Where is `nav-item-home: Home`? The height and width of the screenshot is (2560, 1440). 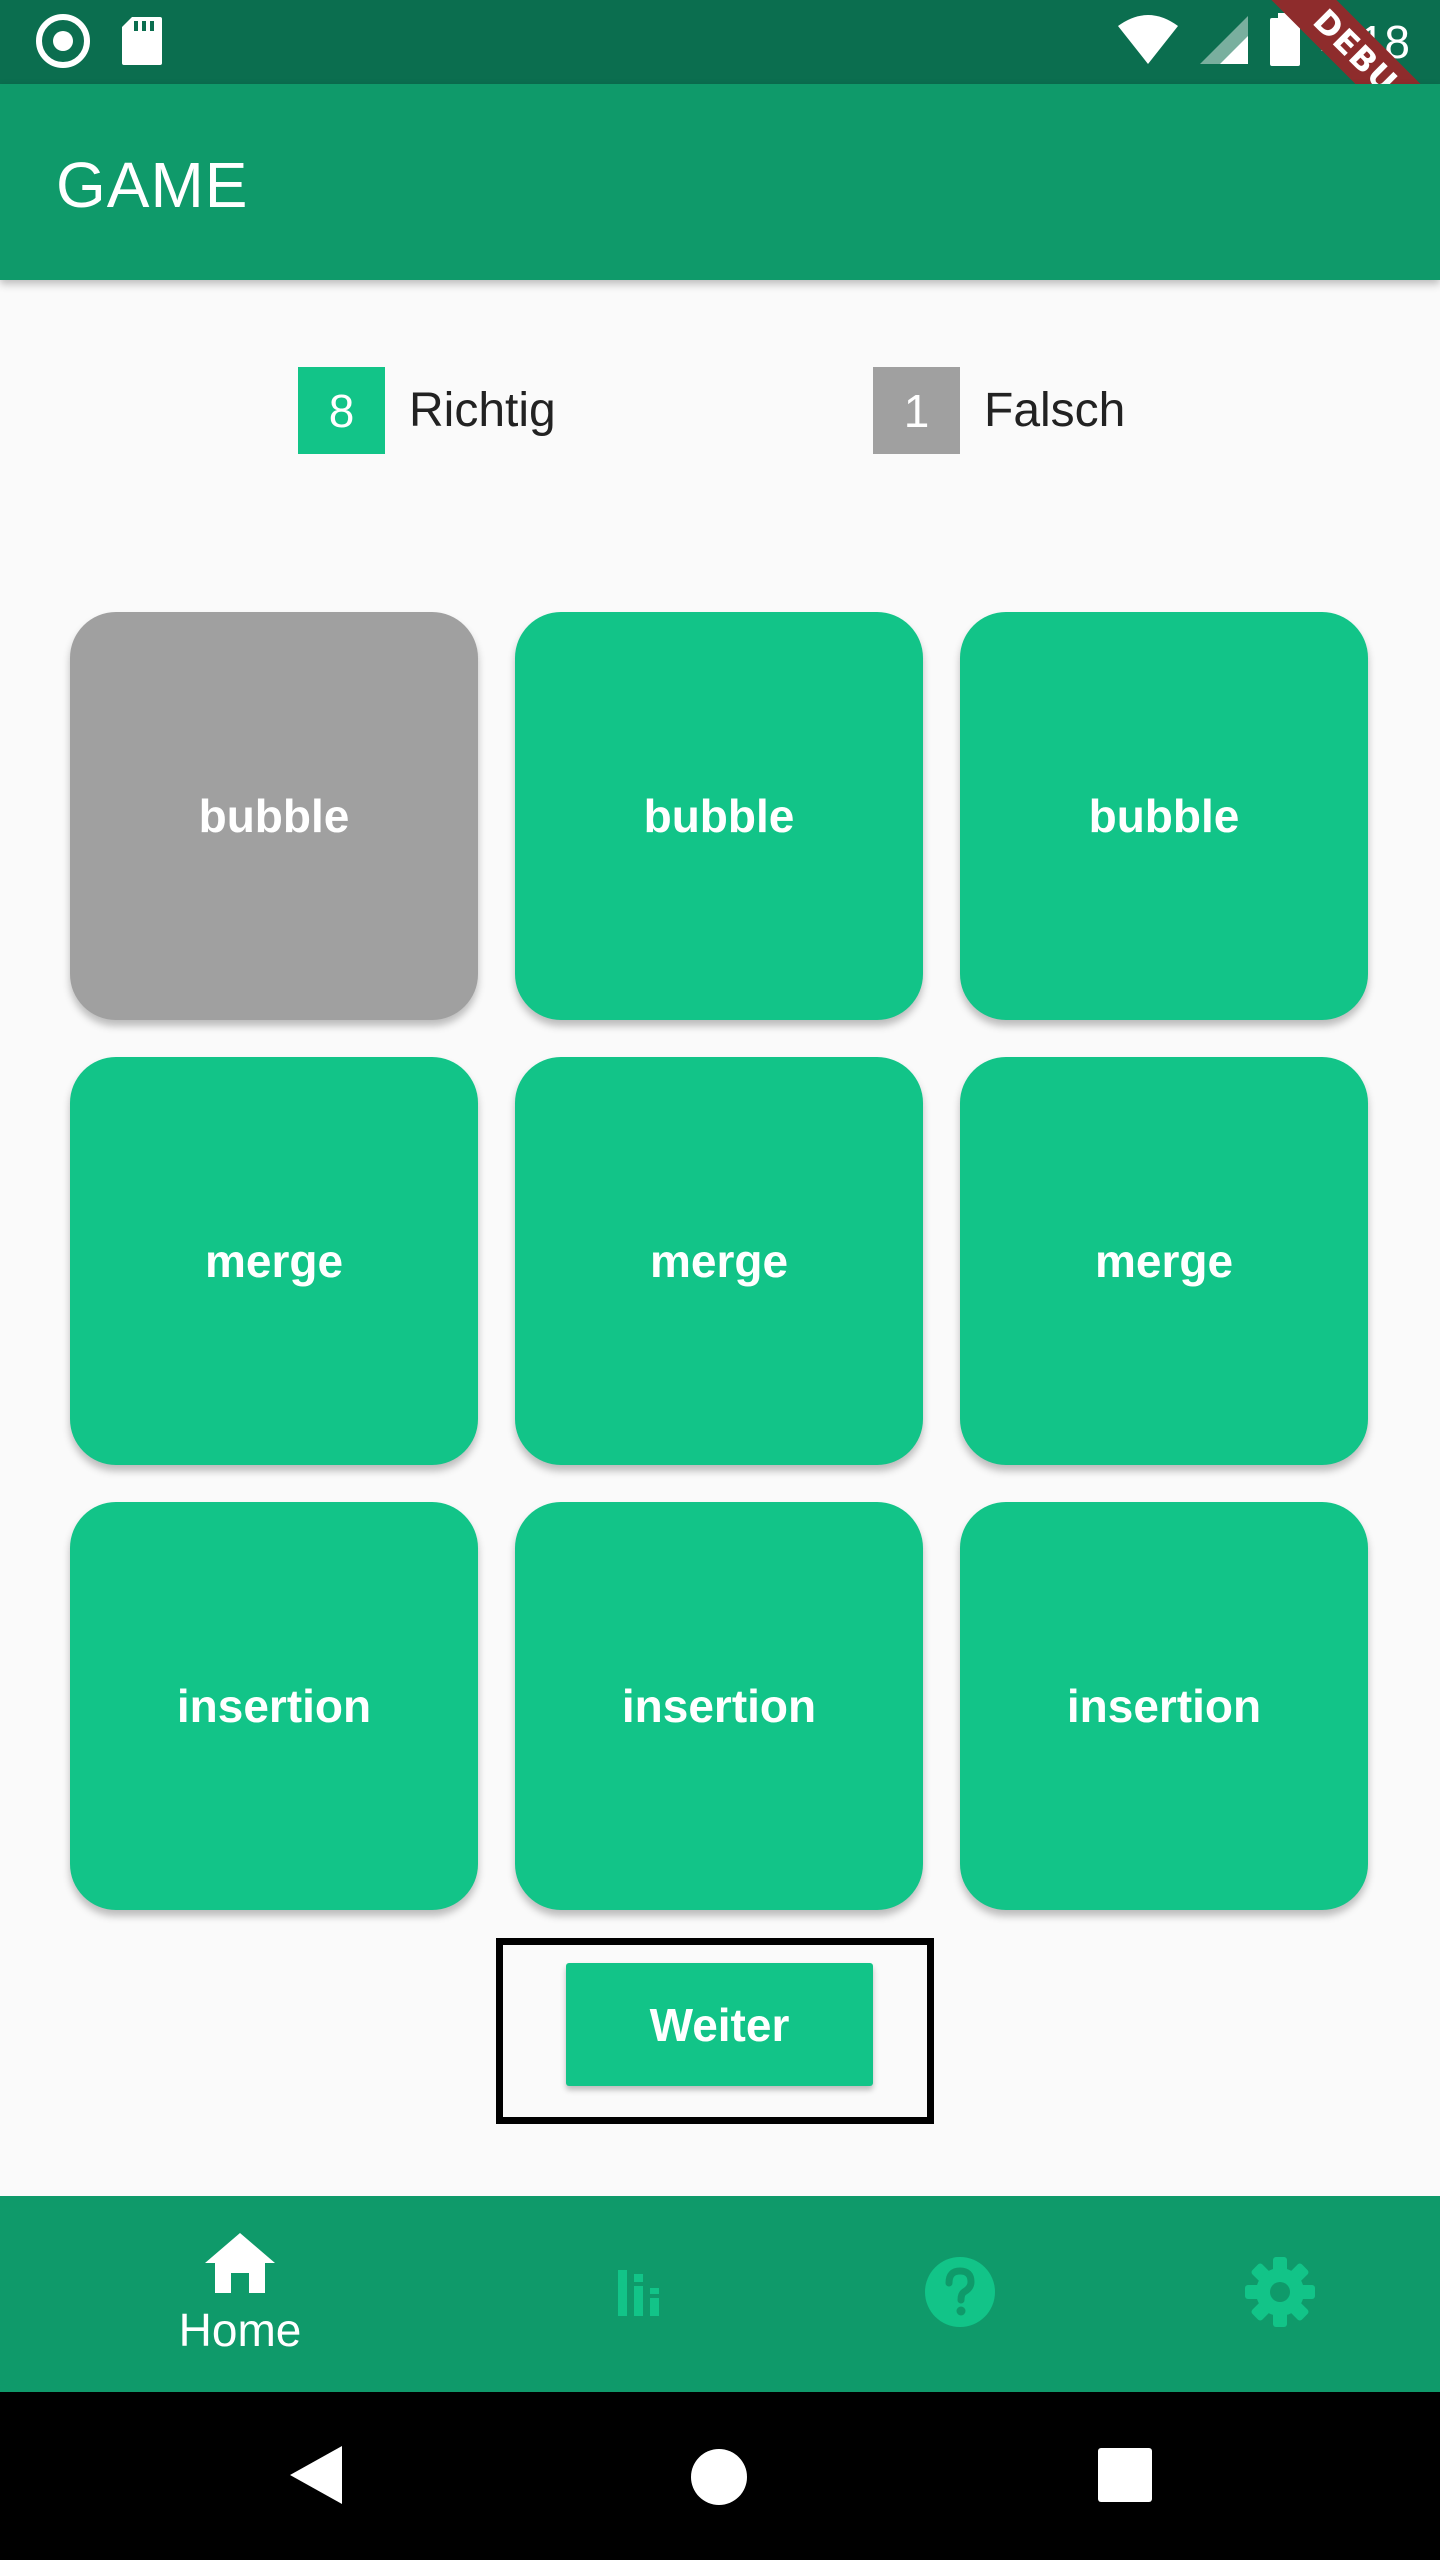
nav-item-home: Home is located at coordinates (240, 2294).